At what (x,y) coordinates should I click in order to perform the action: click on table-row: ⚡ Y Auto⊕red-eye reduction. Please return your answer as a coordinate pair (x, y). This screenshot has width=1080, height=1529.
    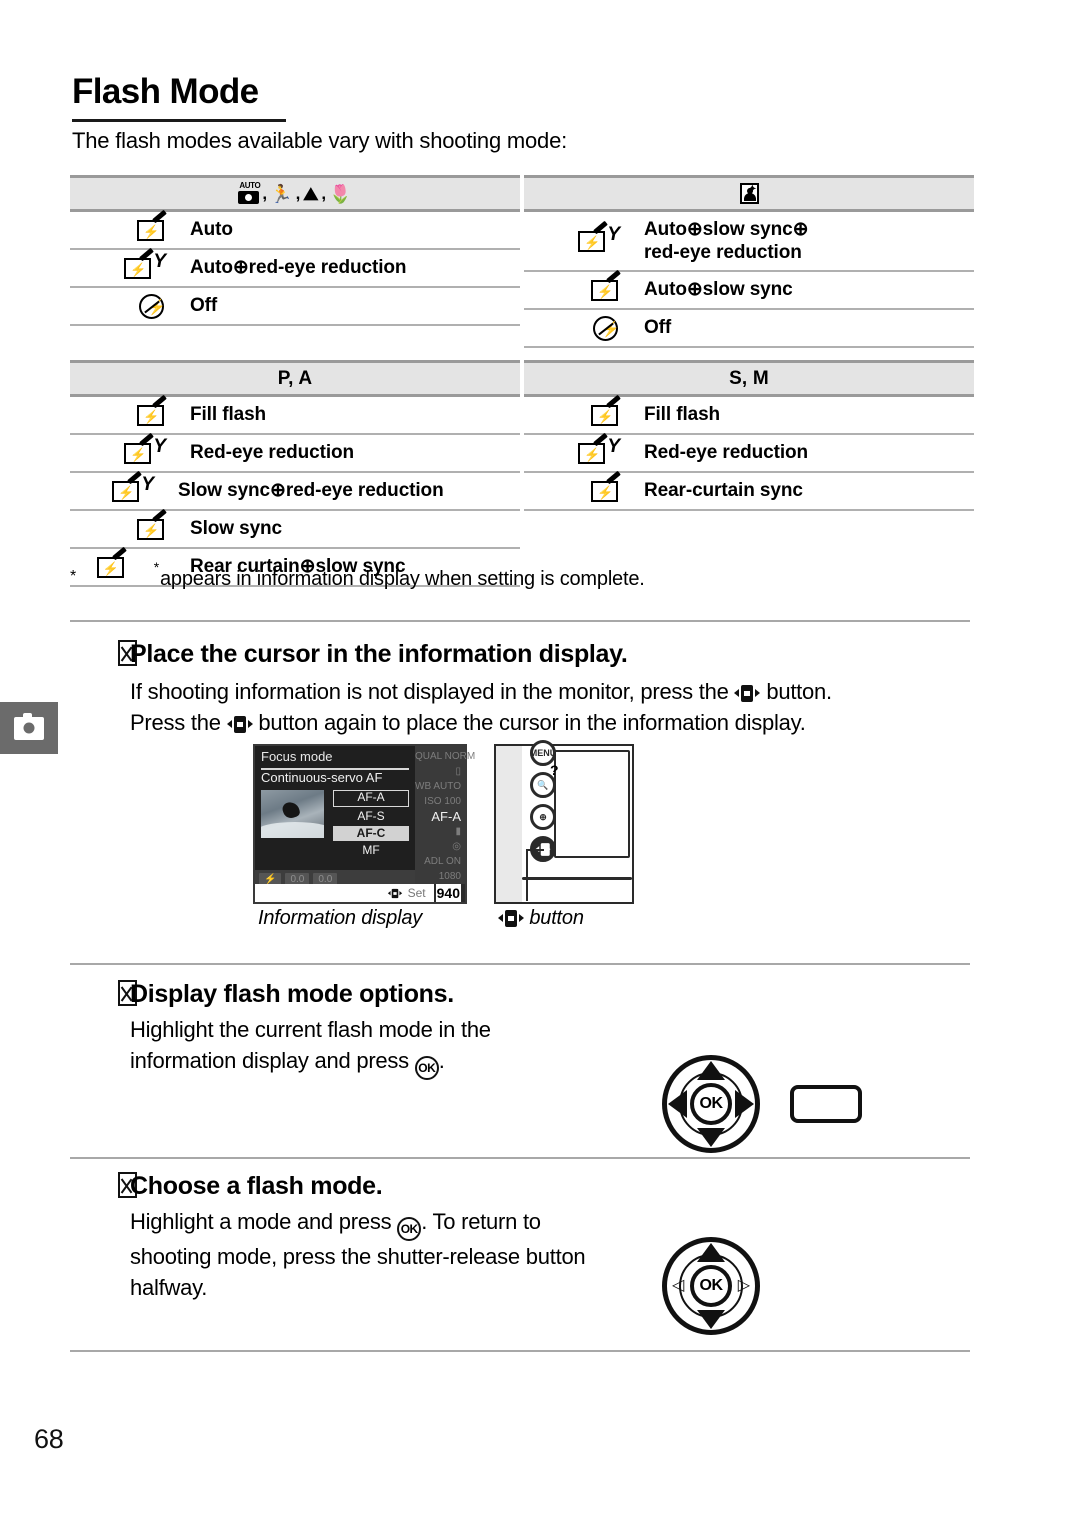
    Looking at the image, I should click on (295, 266).